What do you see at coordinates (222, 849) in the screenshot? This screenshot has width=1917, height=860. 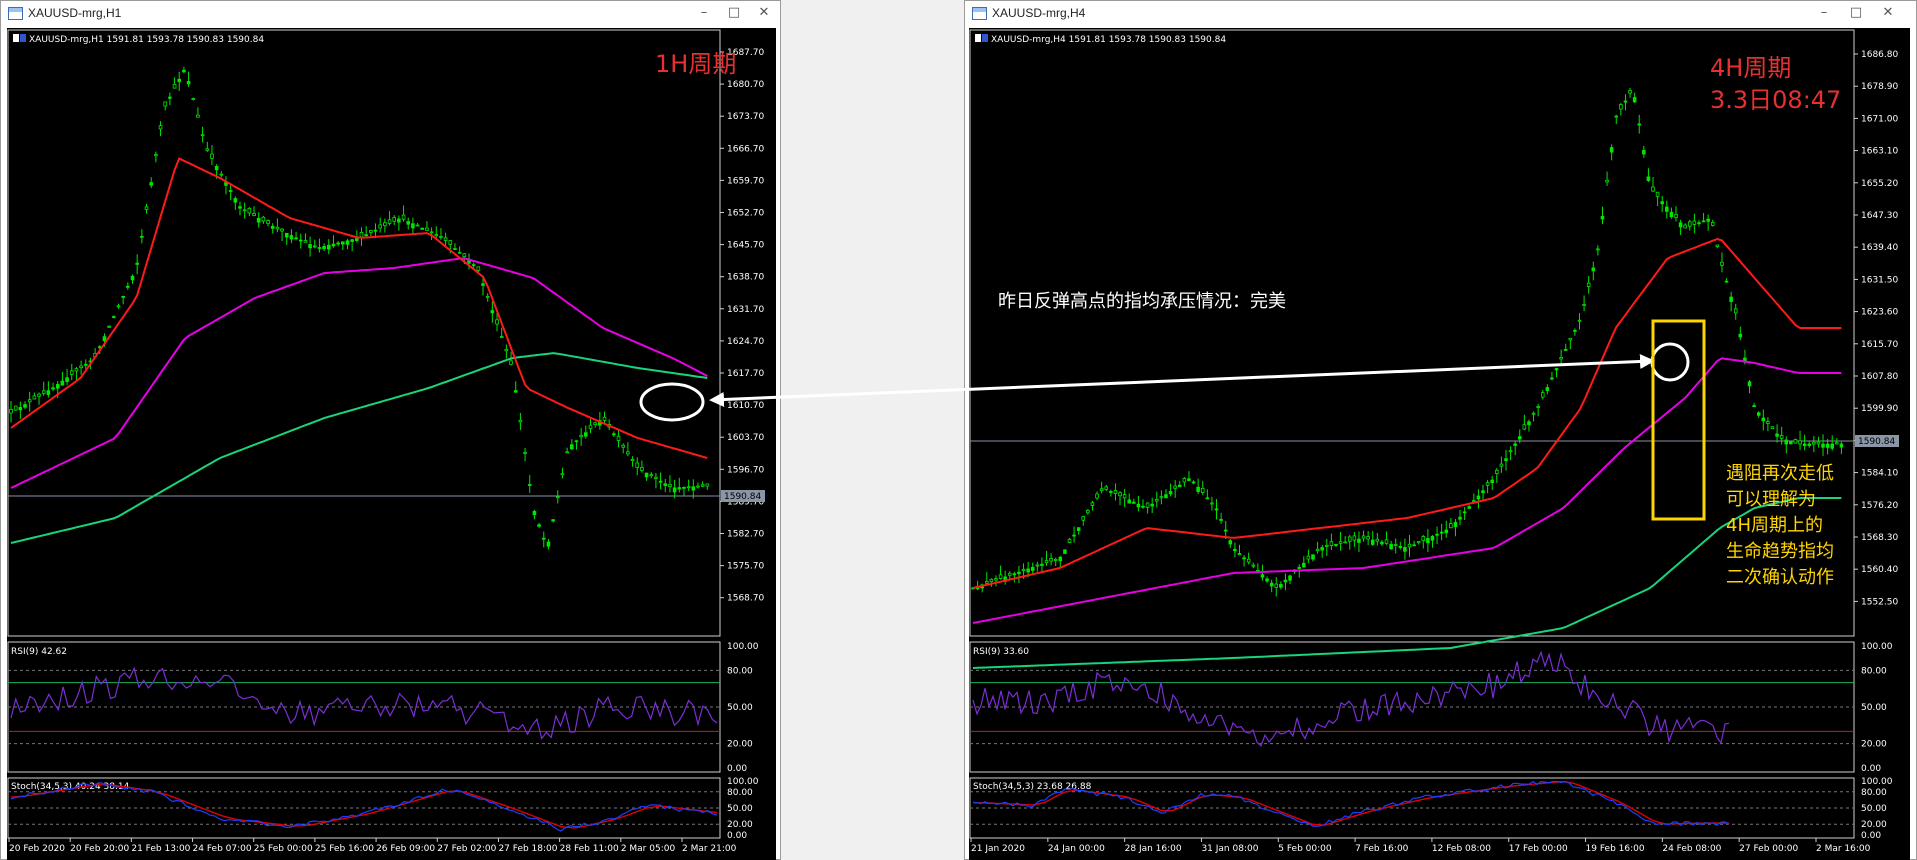 I see `time-tick-label: 24 Feb 07:00` at bounding box center [222, 849].